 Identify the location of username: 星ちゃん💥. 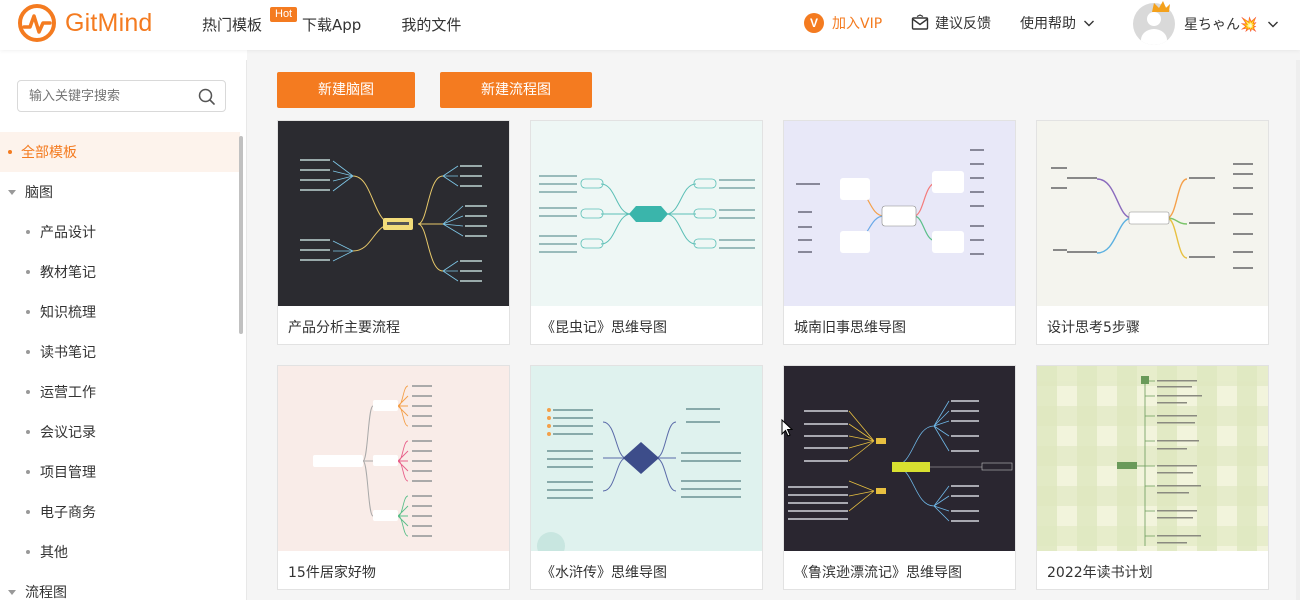
(1221, 25).